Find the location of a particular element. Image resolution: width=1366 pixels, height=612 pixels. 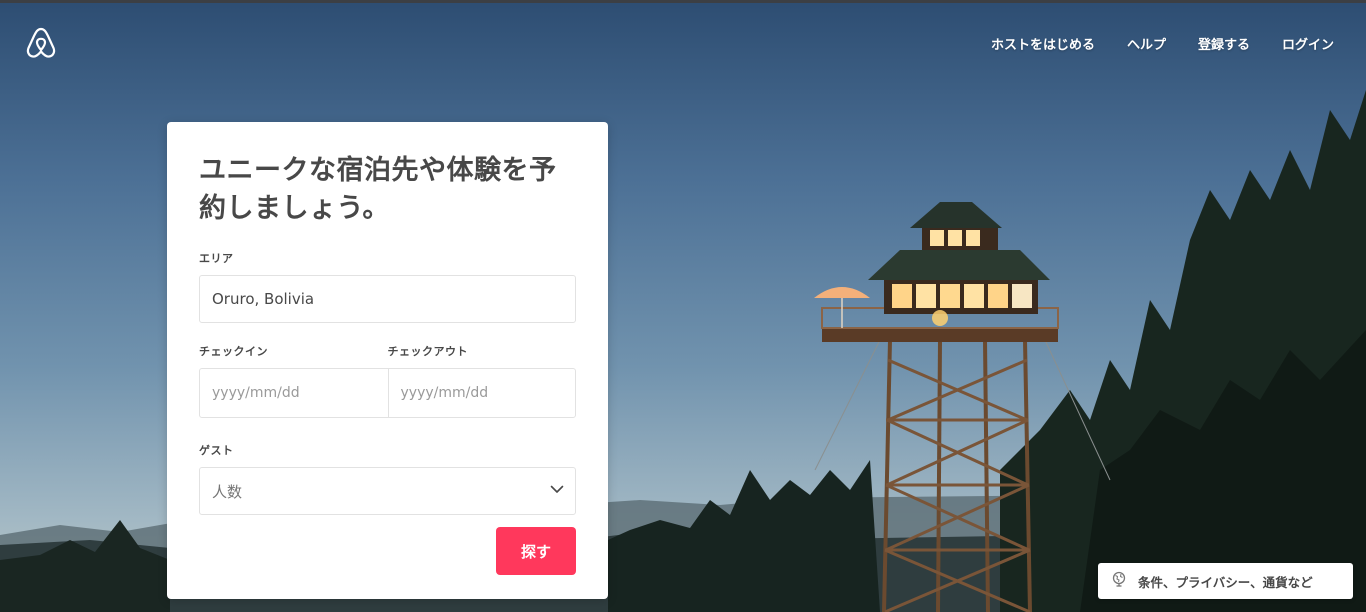

area-input is located at coordinates (387, 299).